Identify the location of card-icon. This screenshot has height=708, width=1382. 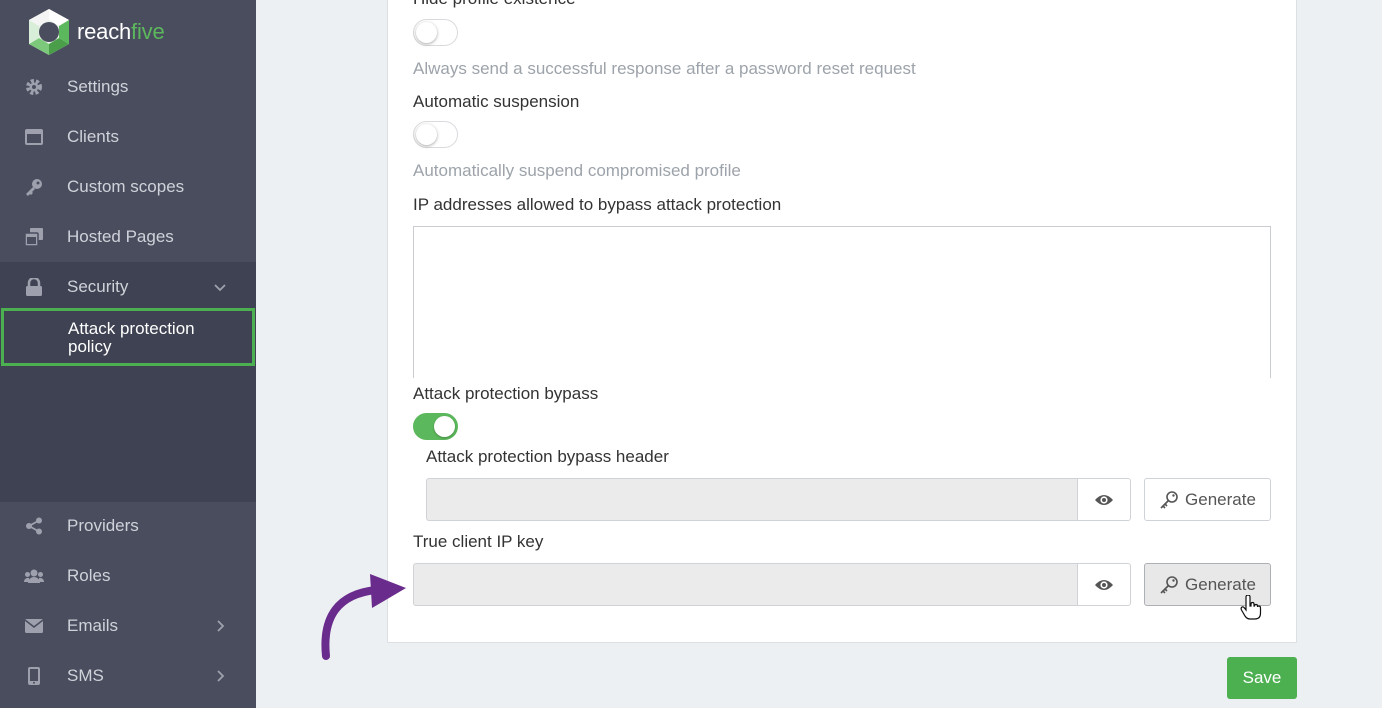
(34, 137).